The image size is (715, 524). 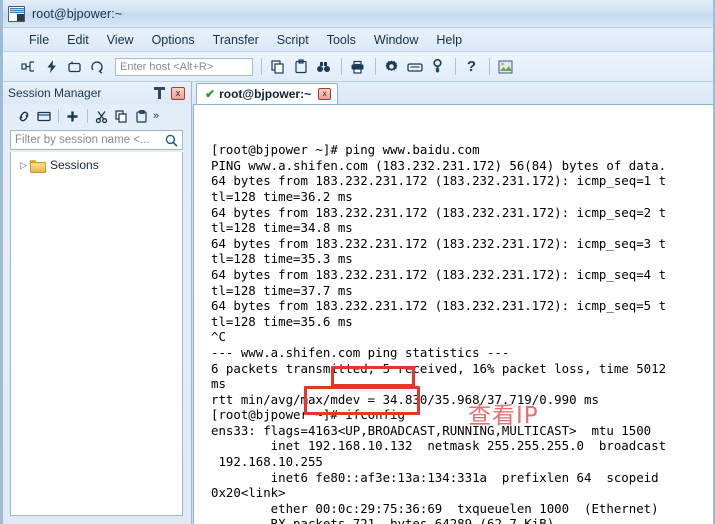 I want to click on session-manager-toolbar: », so click(x=95, y=116).